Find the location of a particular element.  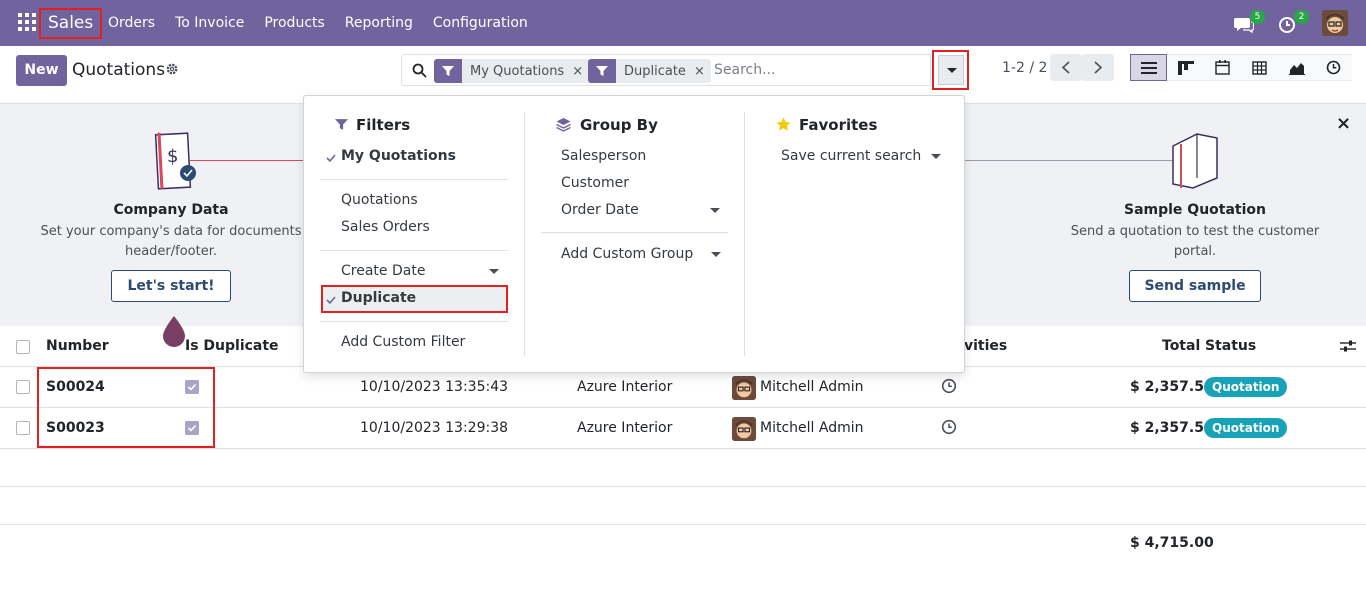

user-avatar is located at coordinates (1335, 23).